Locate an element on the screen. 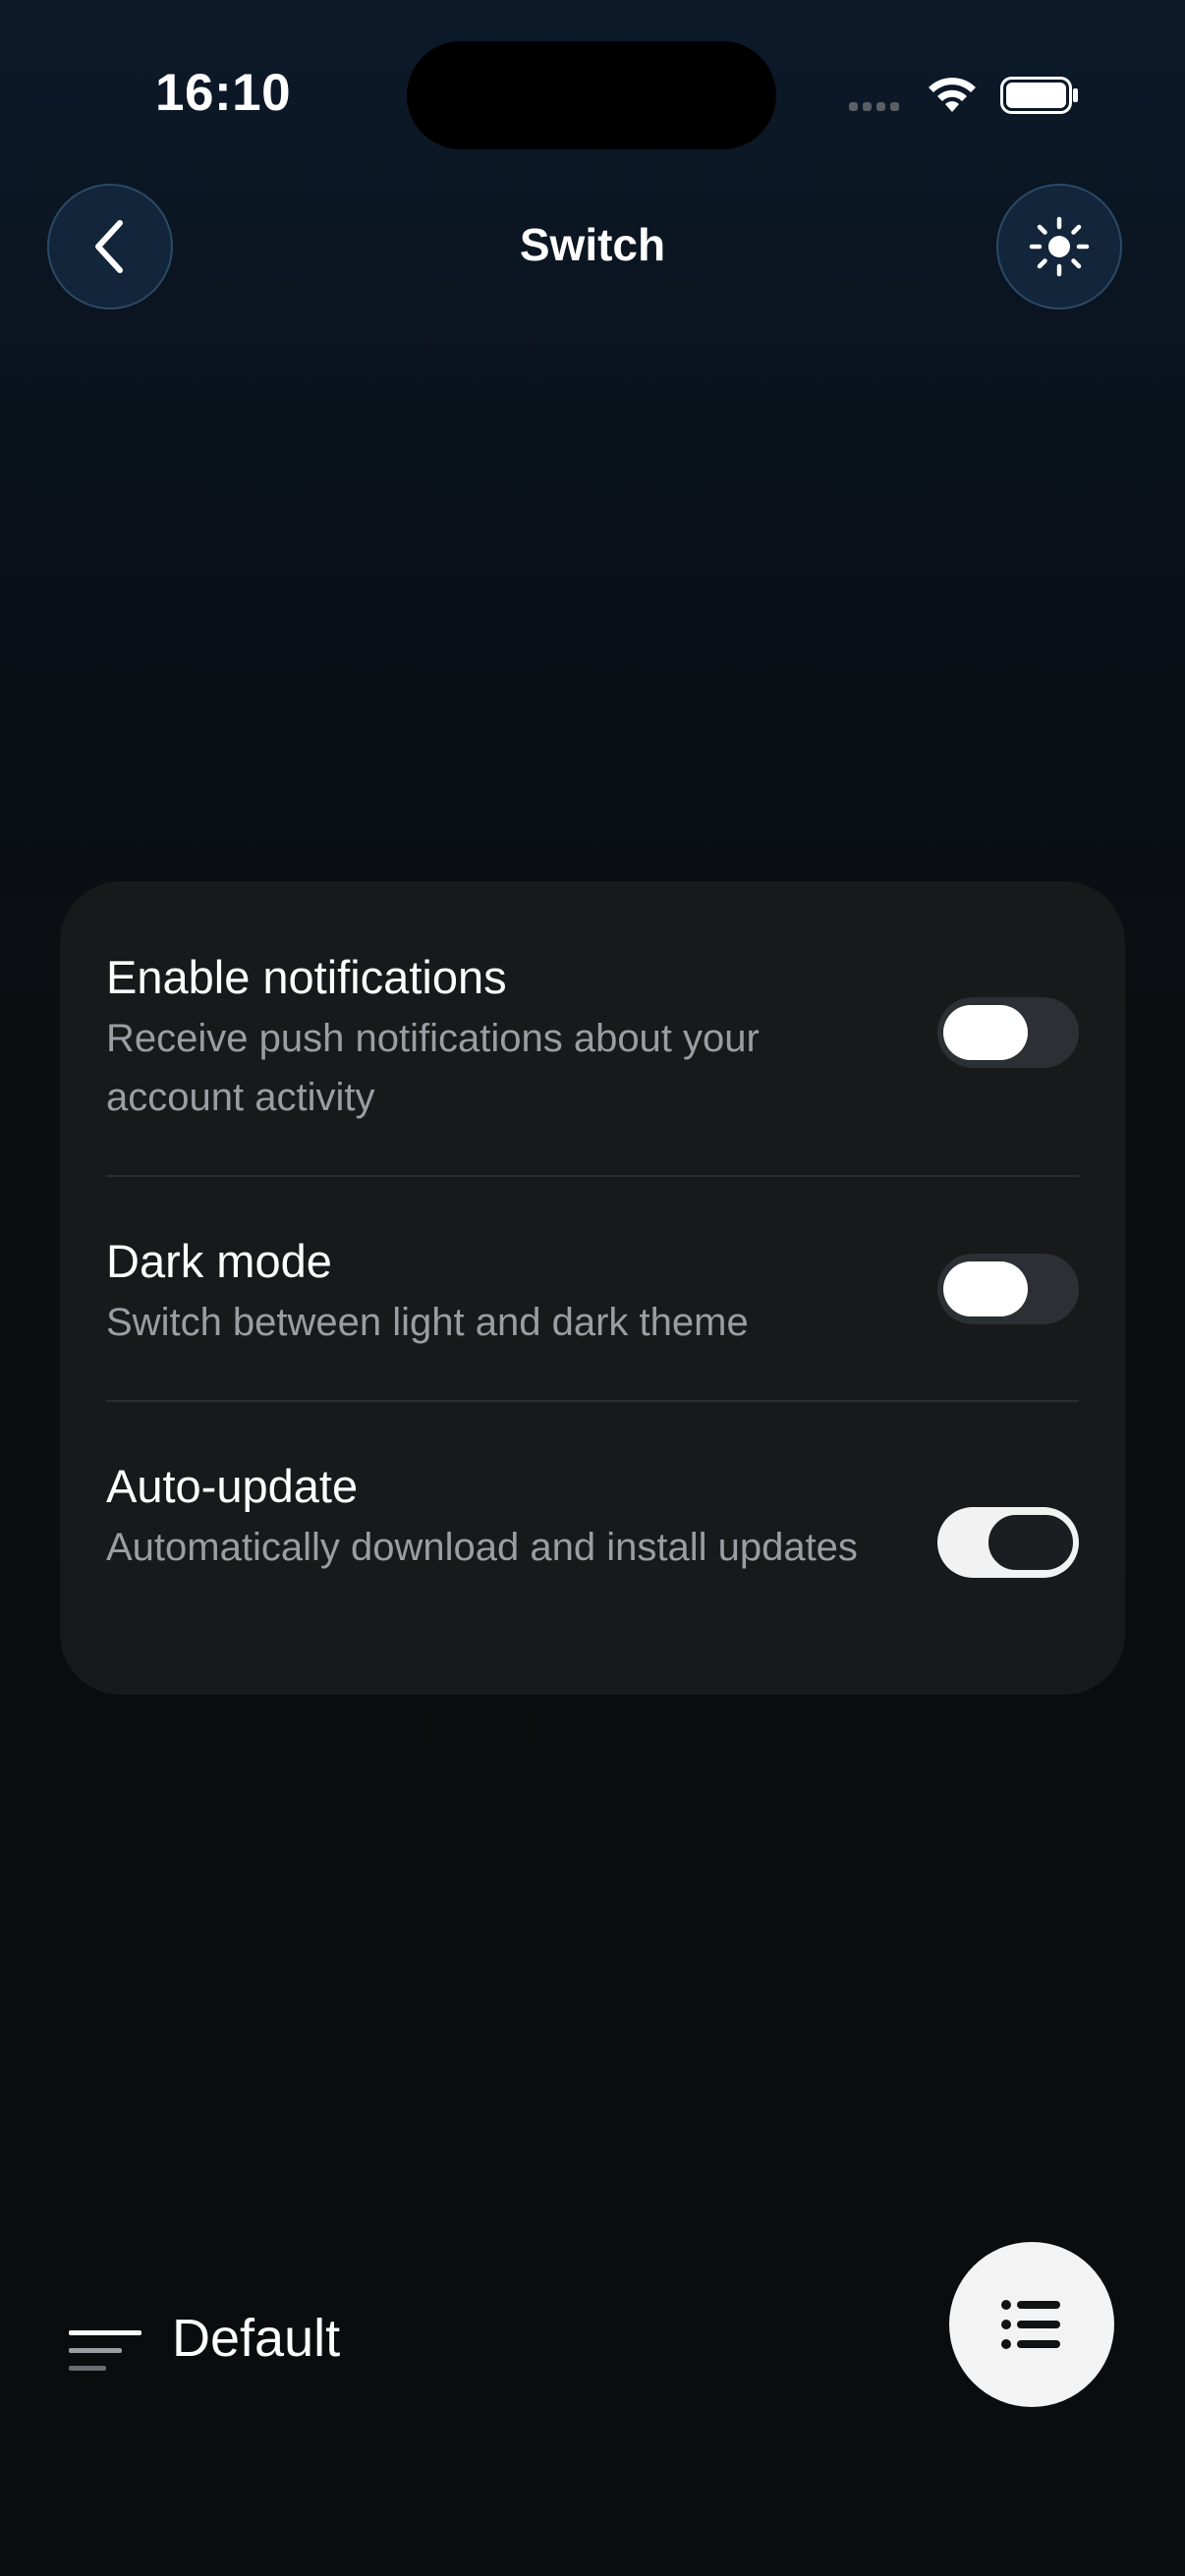 The image size is (1185, 2576). dark-mode-switch is located at coordinates (1008, 1289).